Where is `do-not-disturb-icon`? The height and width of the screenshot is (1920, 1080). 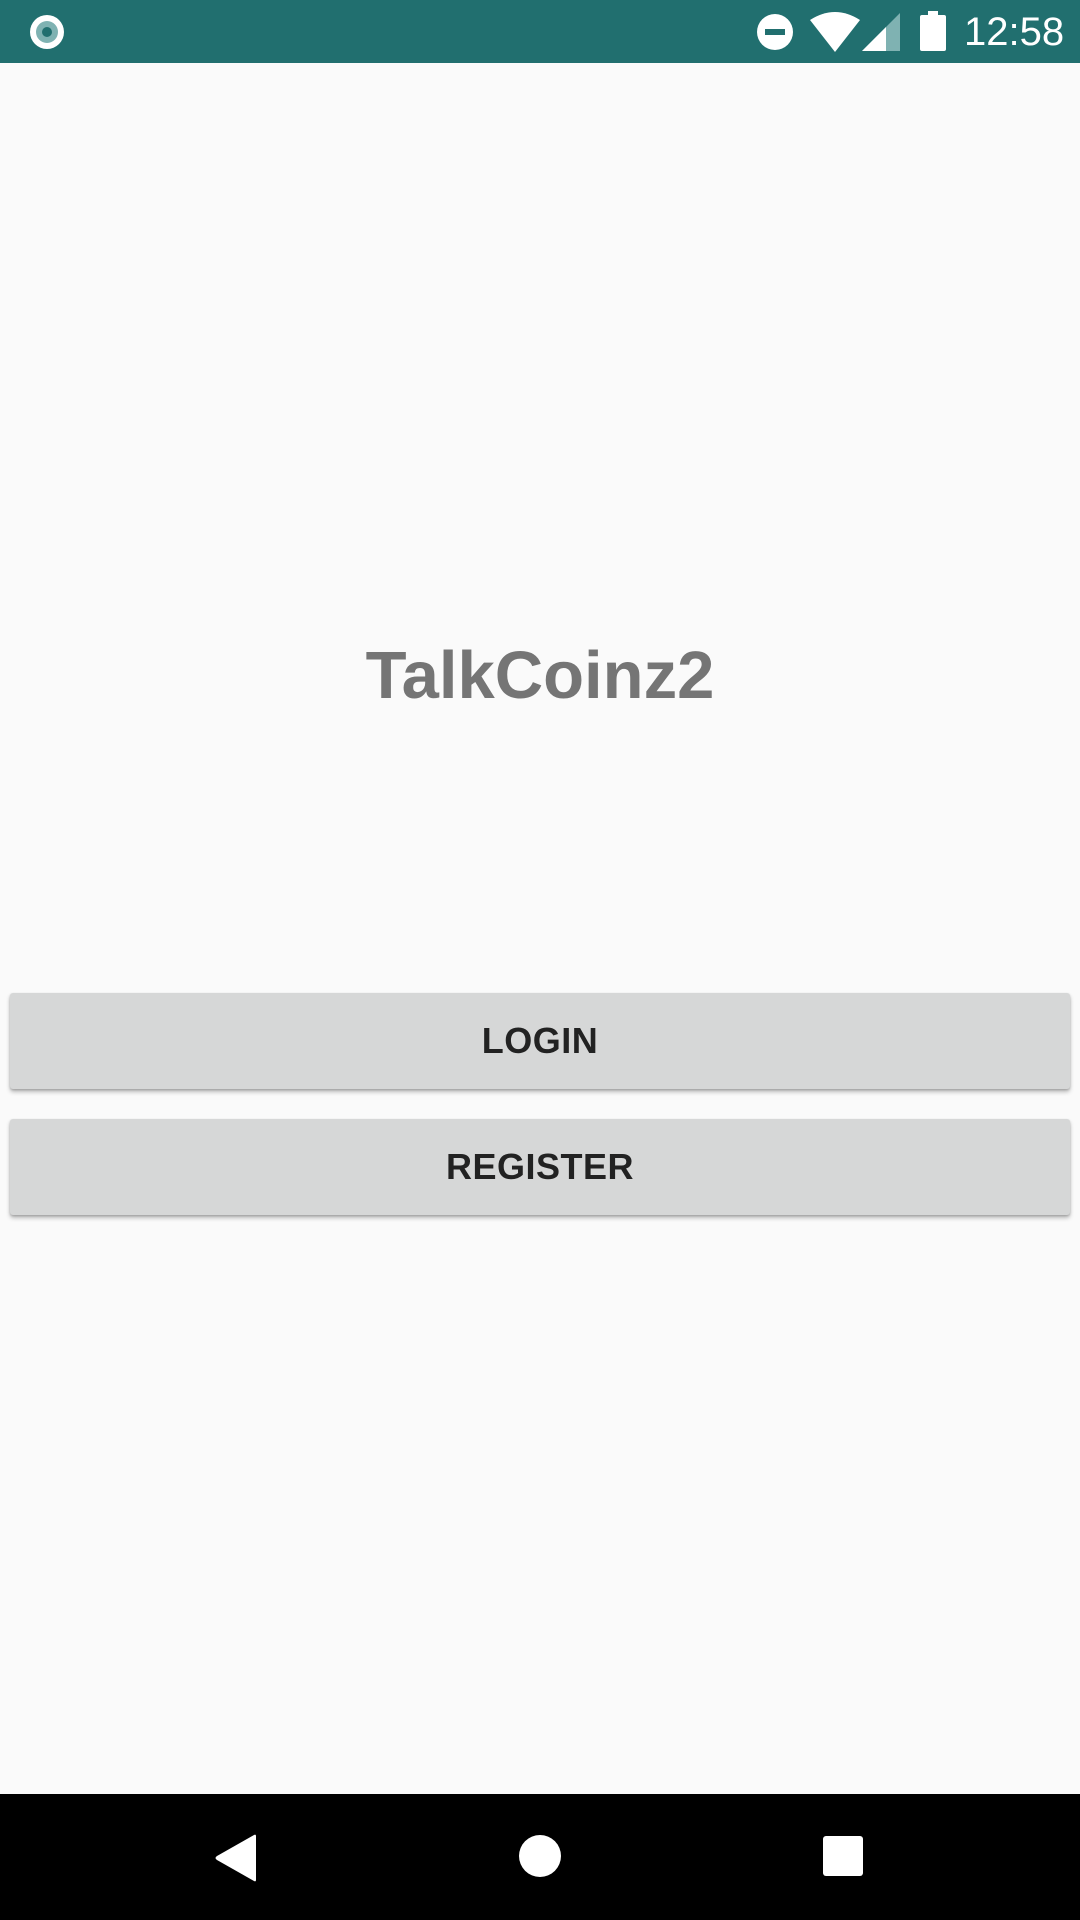 do-not-disturb-icon is located at coordinates (775, 32).